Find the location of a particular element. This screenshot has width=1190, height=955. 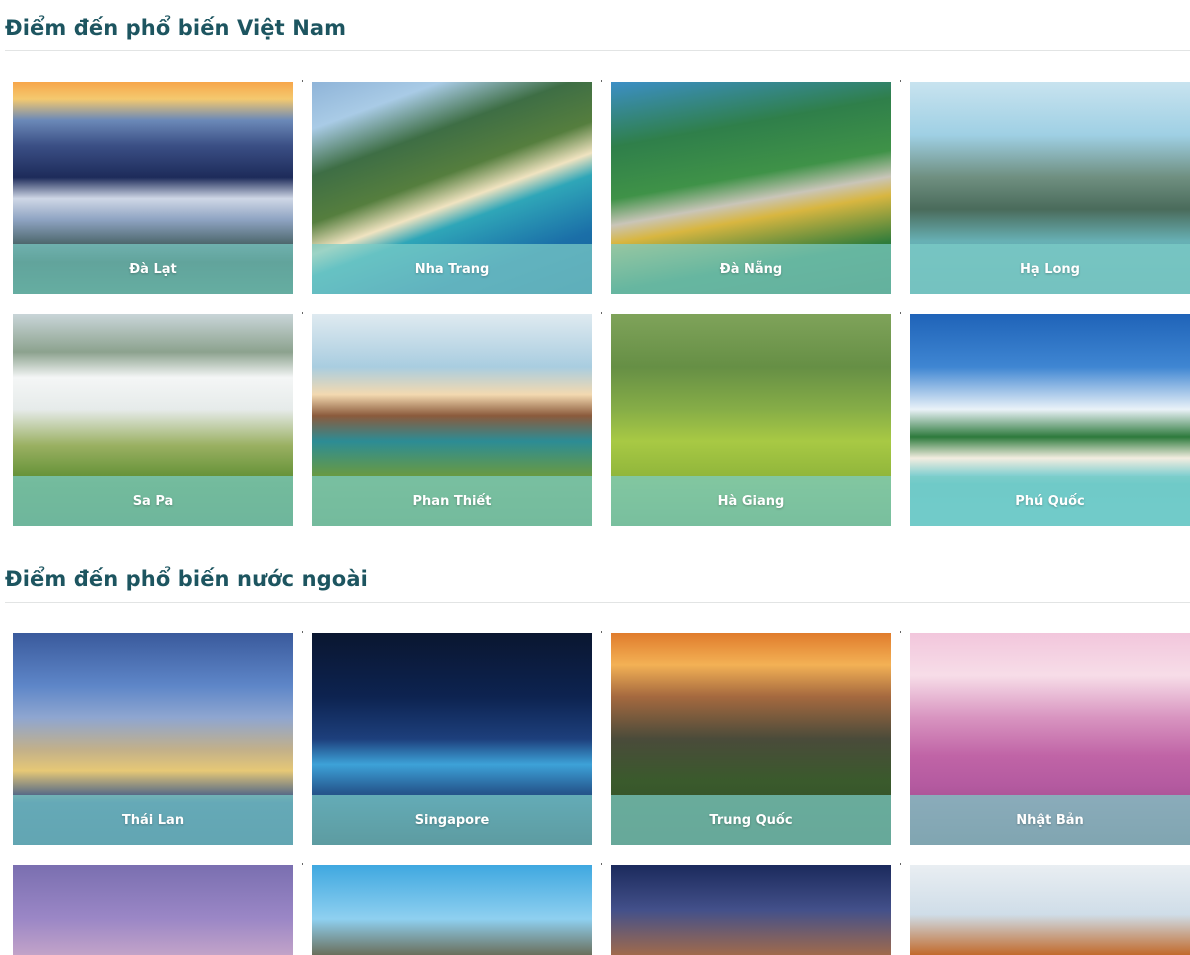

destination-label: Đà Lạt is located at coordinates (153, 269).